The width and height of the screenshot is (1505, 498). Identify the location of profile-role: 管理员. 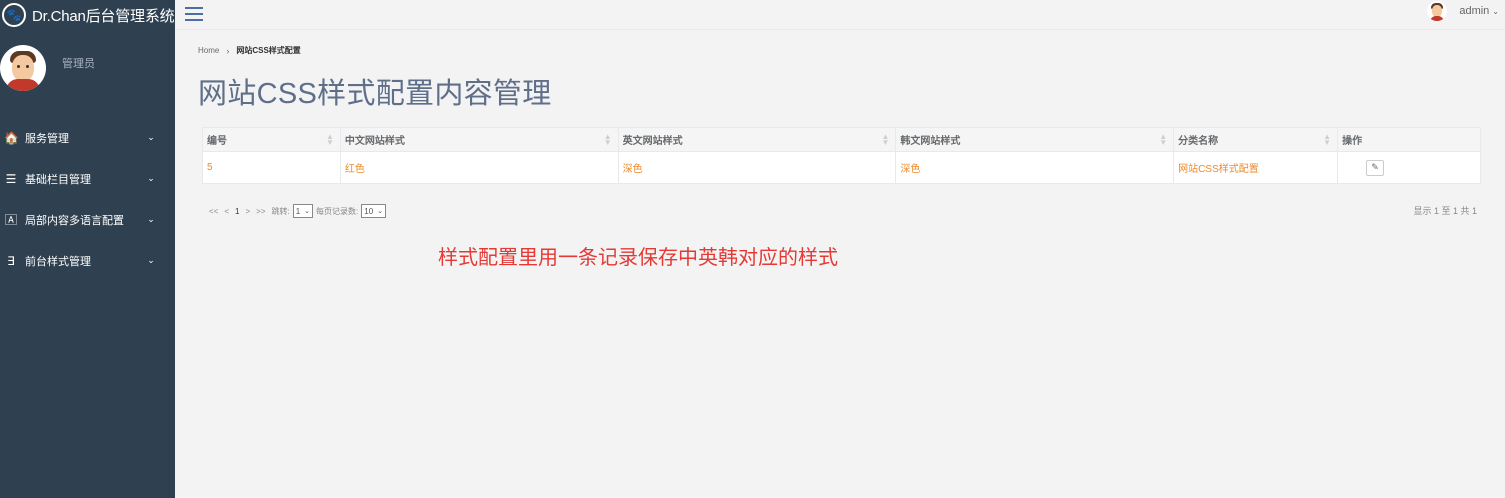
(78, 64).